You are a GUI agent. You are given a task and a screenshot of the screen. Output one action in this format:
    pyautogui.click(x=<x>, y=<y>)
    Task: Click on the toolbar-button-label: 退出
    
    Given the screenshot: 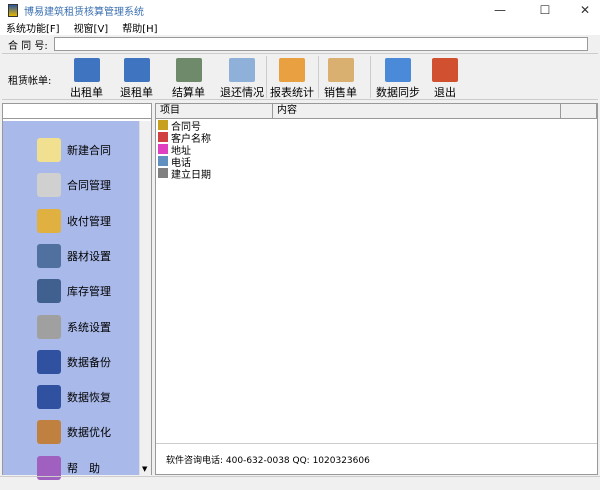 What is the action you would take?
    pyautogui.click(x=445, y=92)
    